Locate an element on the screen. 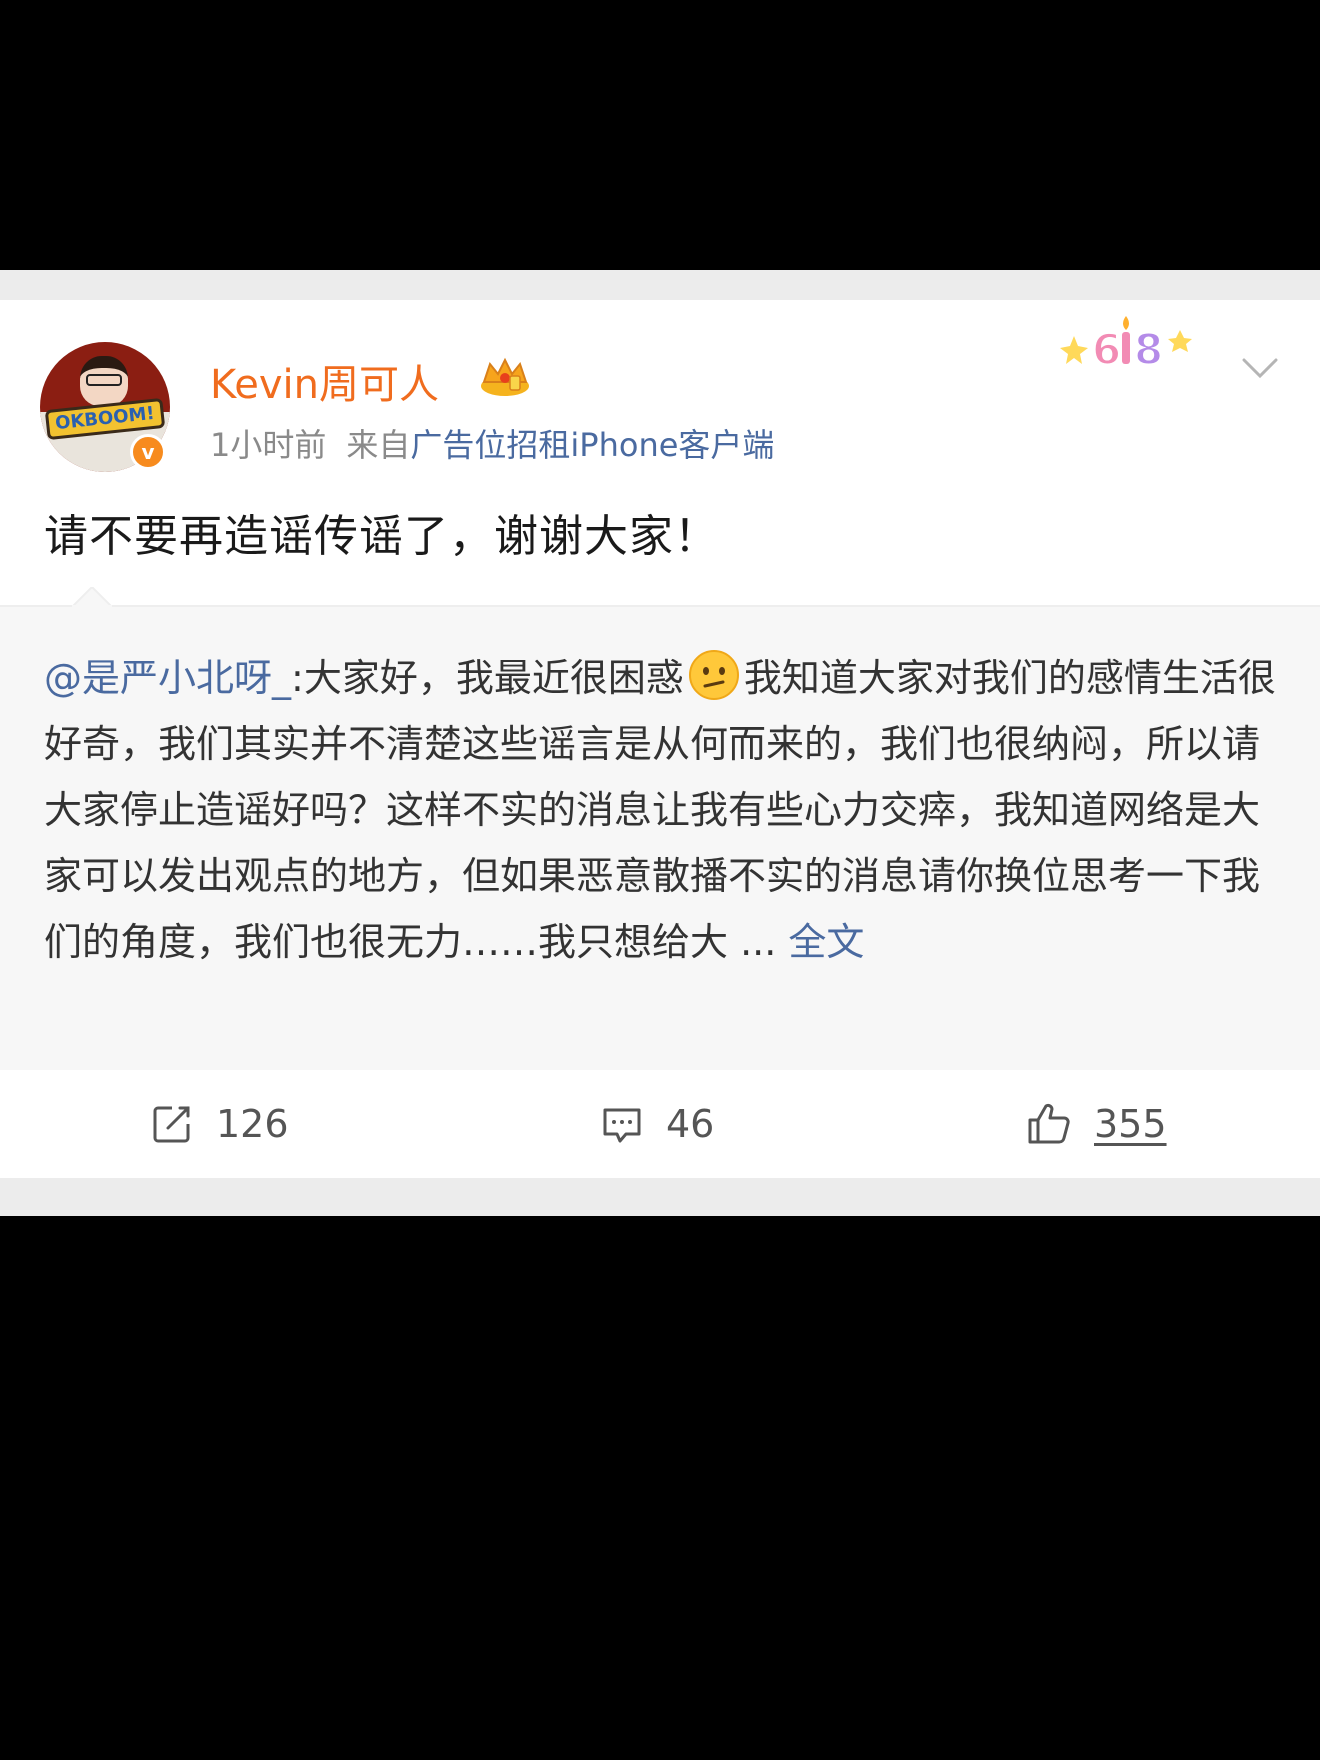 Image resolution: width=1320 pixels, height=1760 pixels. separator-bottom is located at coordinates (660, 1197).